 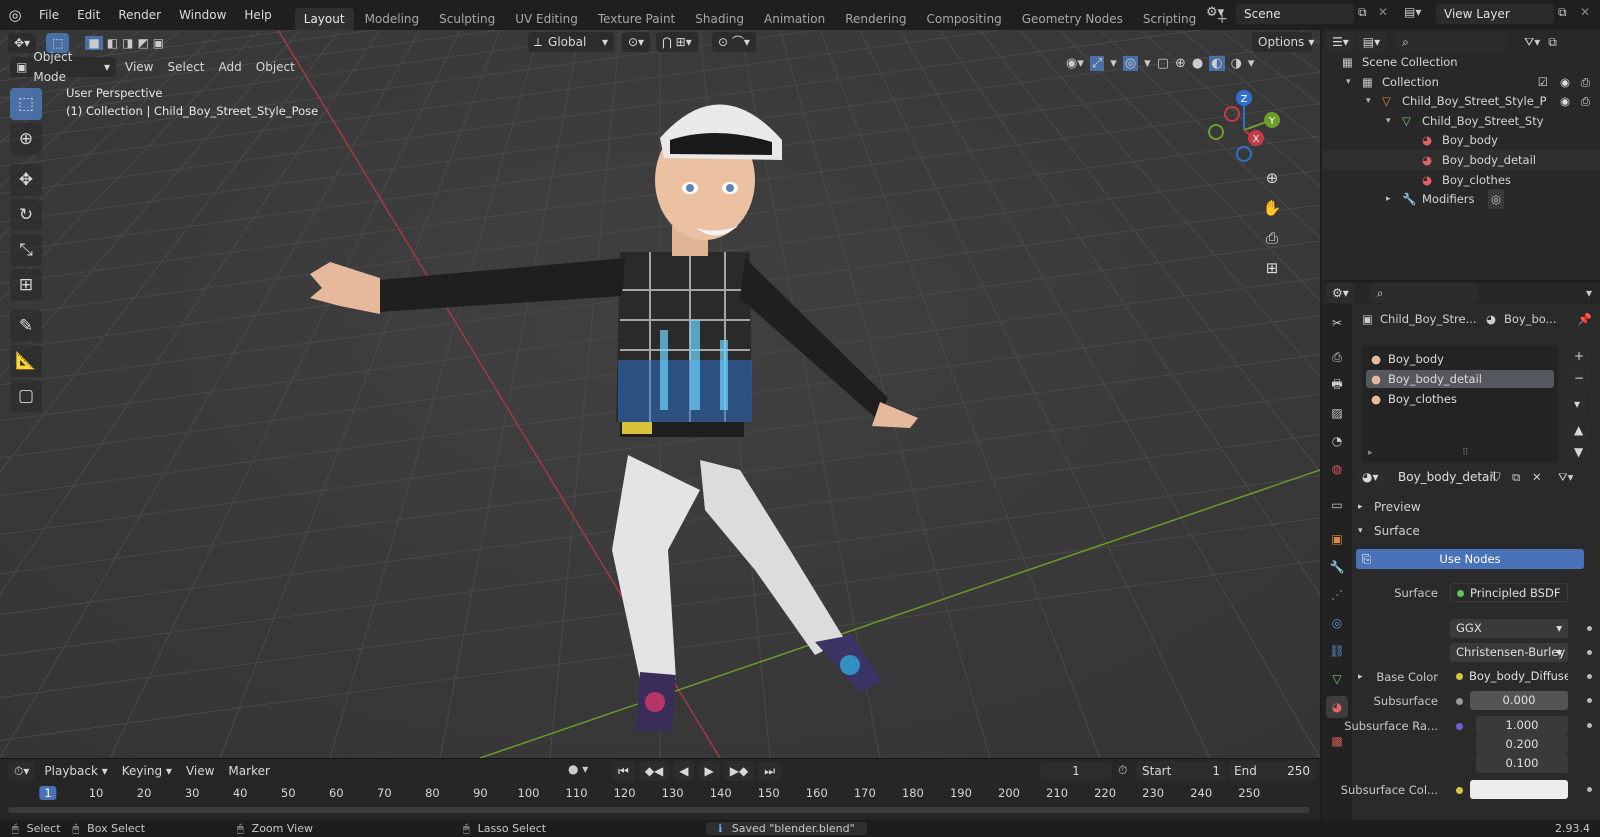 I want to click on modifier-badge-icon: ◎, so click(x=1496, y=199).